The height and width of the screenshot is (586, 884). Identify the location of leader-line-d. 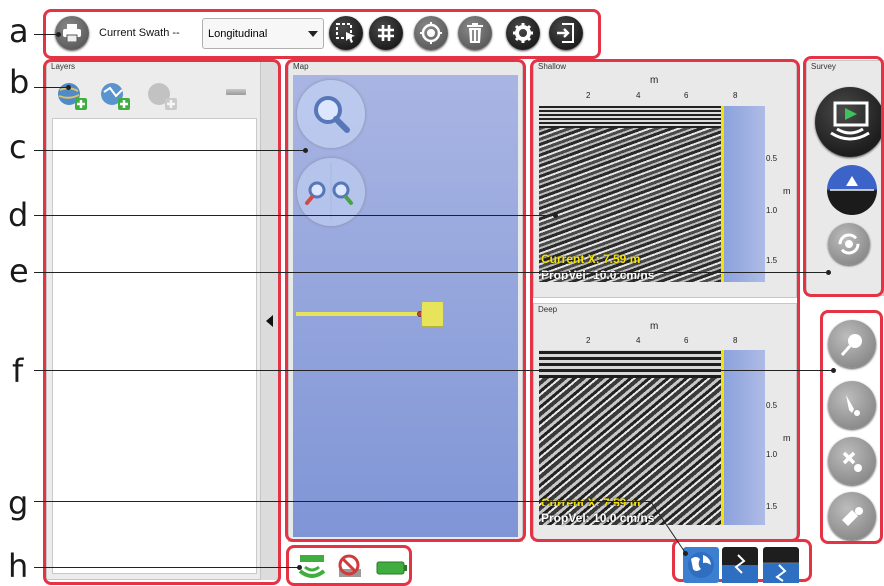
(294, 215).